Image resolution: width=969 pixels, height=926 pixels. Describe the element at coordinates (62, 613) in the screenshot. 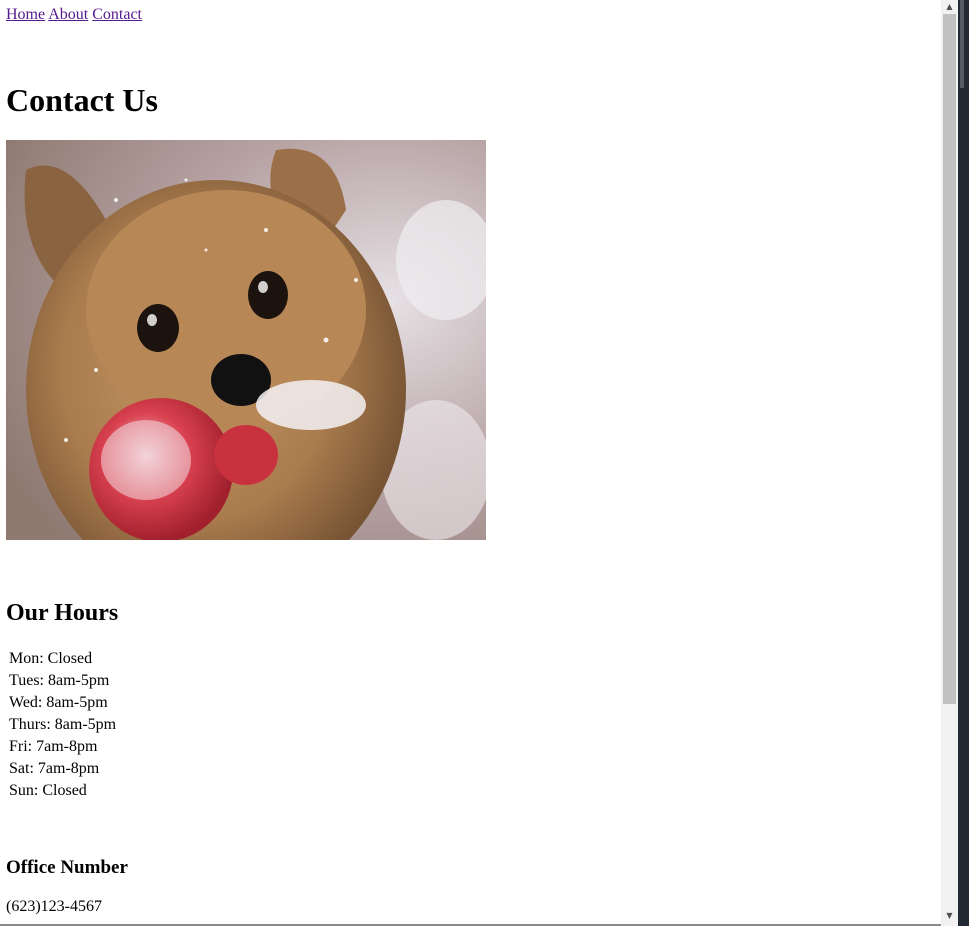

I see `hours-heading: Our Hours` at that location.